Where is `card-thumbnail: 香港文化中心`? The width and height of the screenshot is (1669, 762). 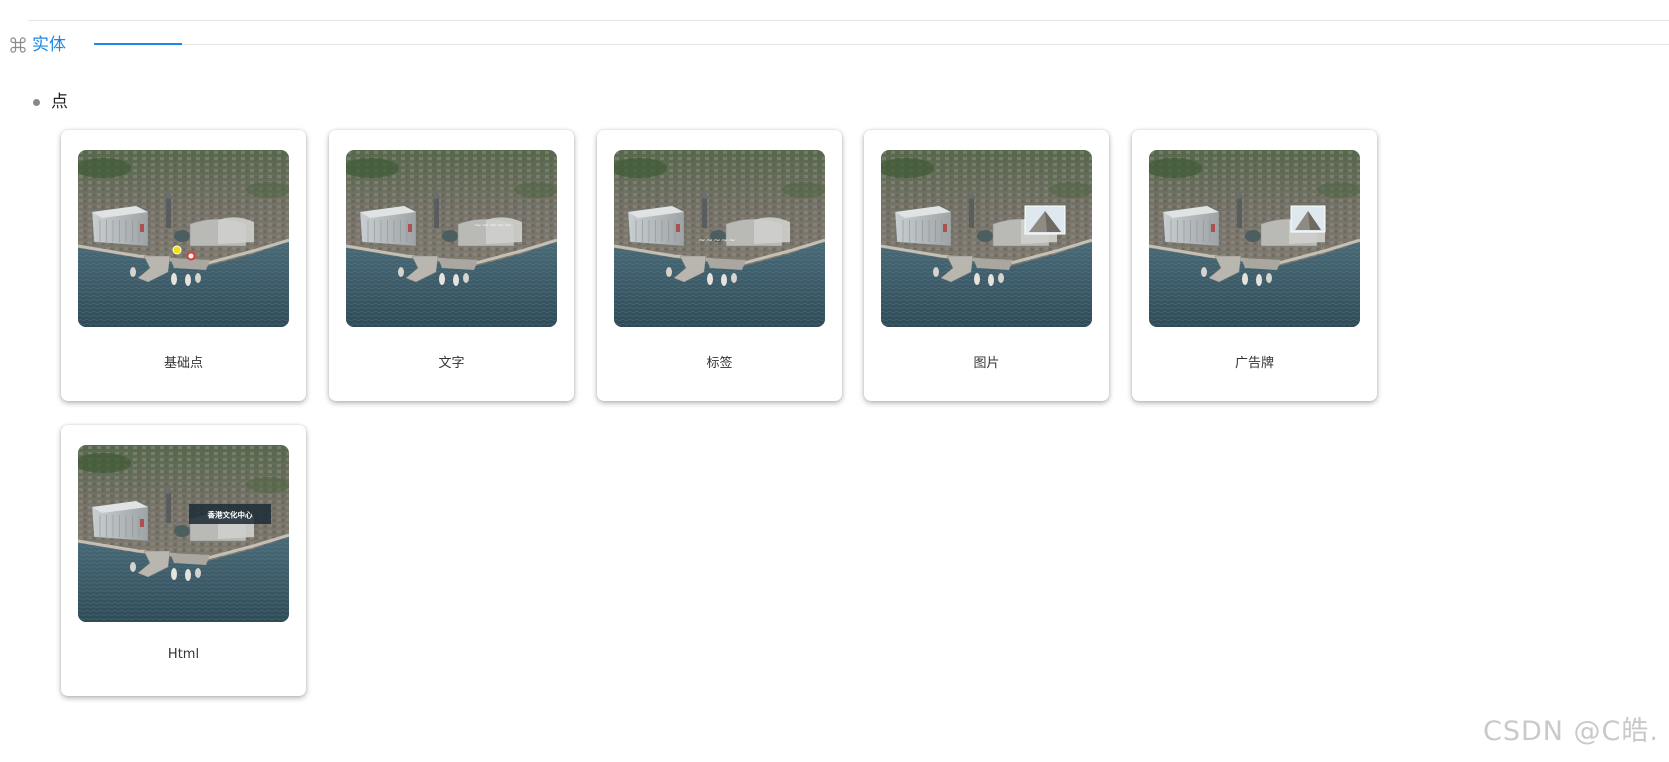
card-thumbnail: 香港文化中心 is located at coordinates (183, 533).